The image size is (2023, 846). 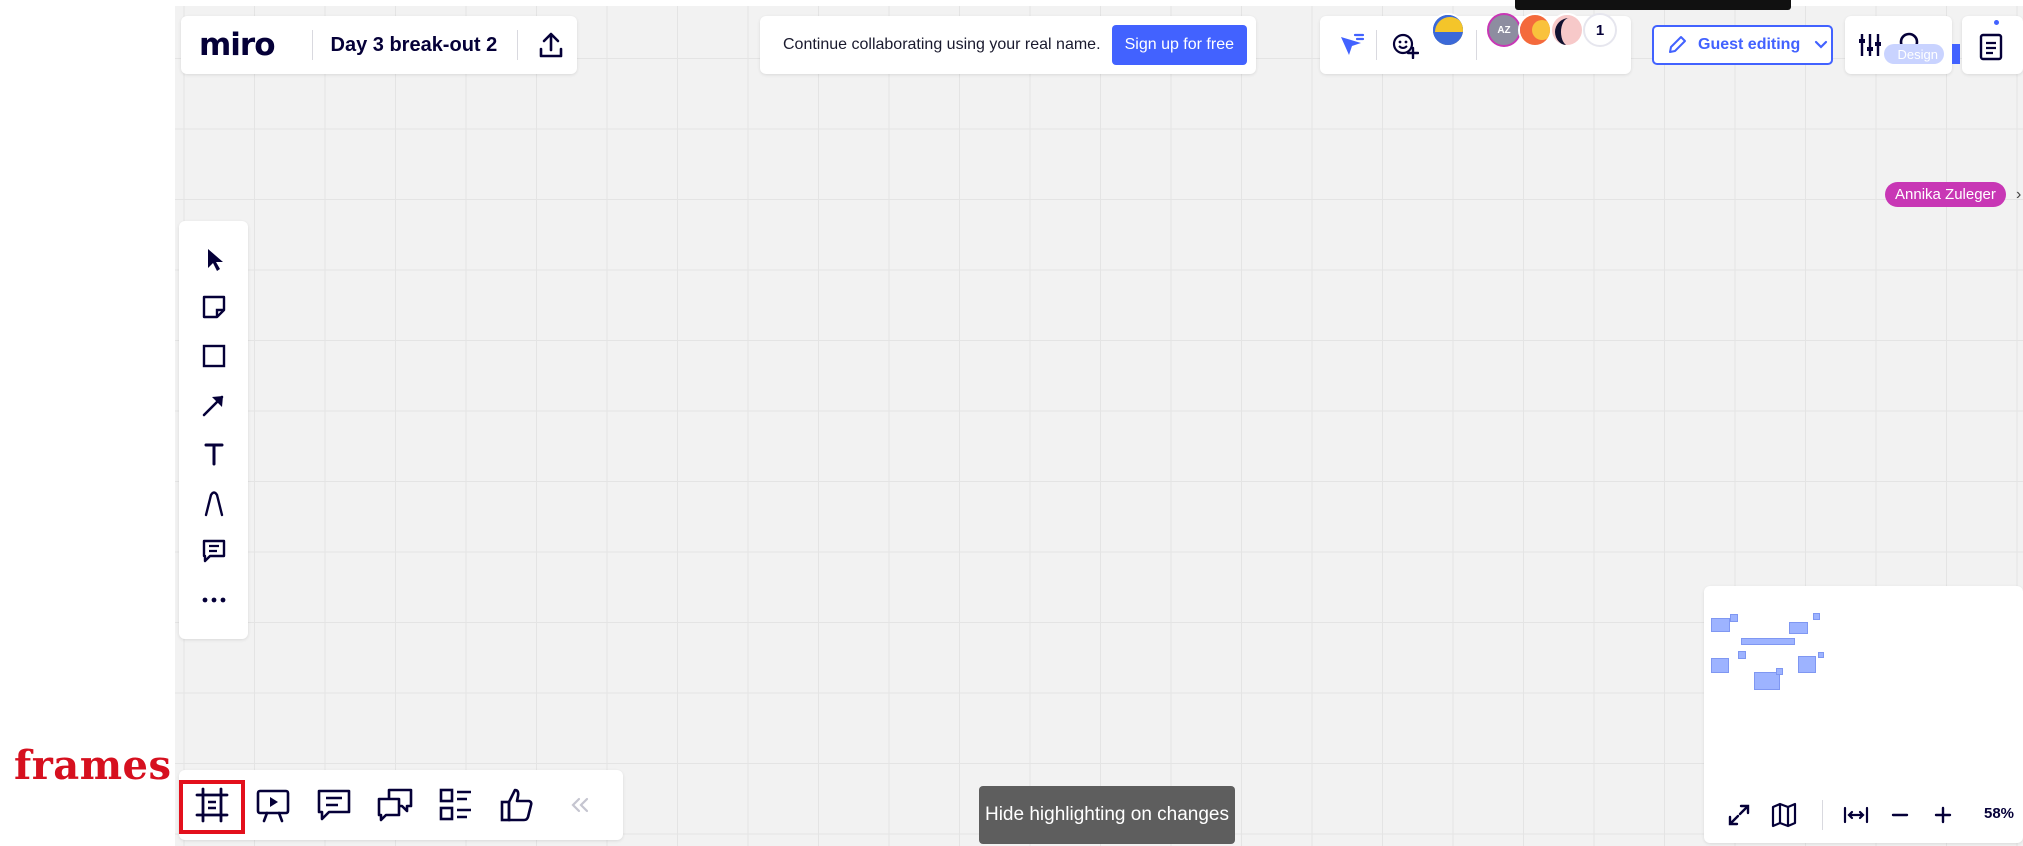 What do you see at coordinates (1448, 30) in the screenshot?
I see `my-avatar` at bounding box center [1448, 30].